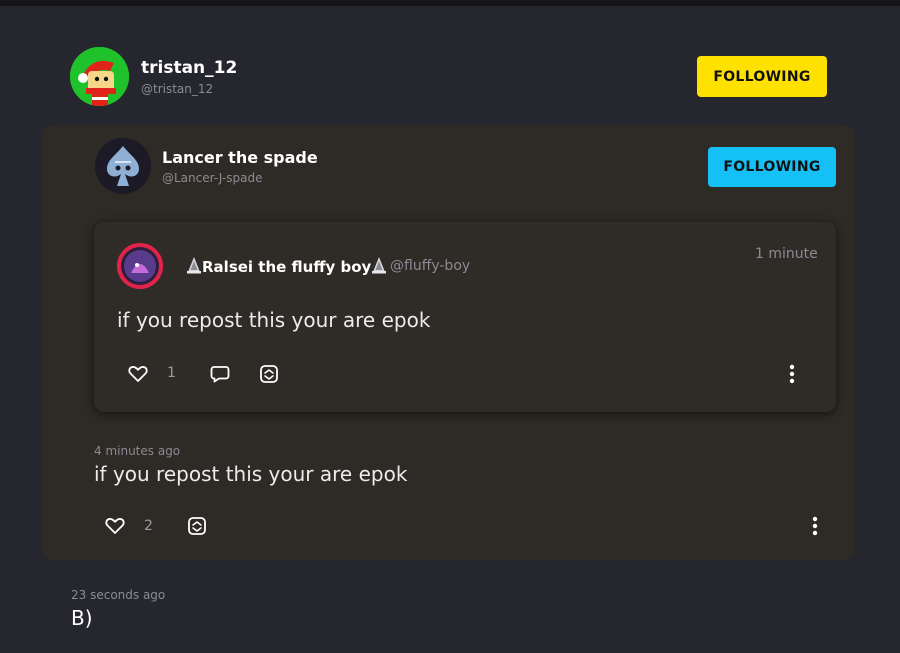  I want to click on repost-text: B), so click(82, 618).